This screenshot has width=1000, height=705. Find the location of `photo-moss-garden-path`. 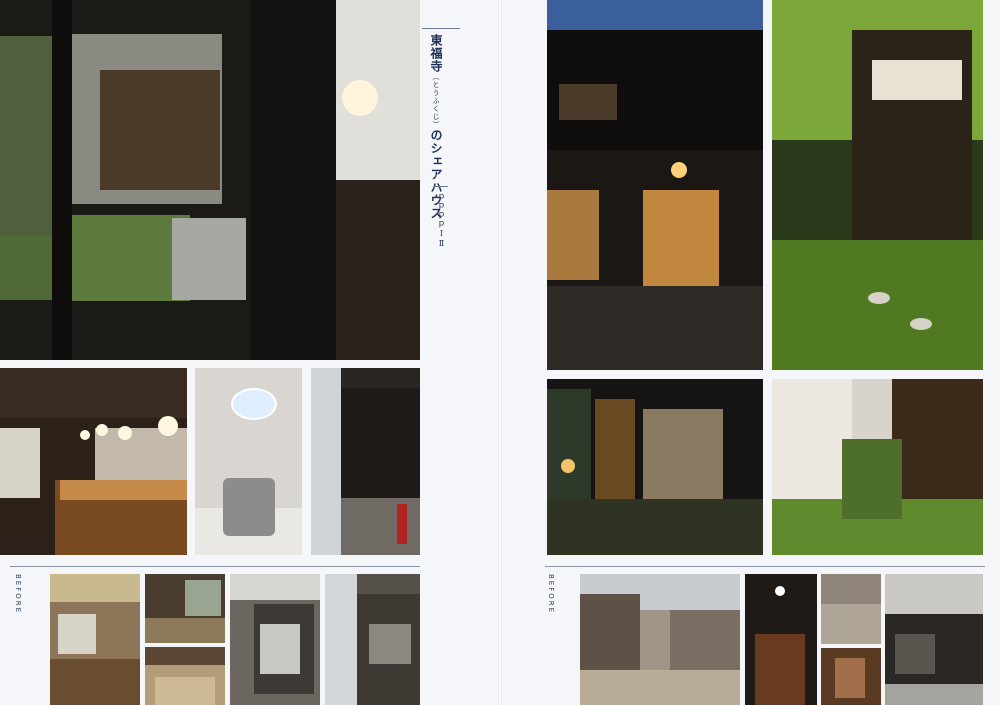

photo-moss-garden-path is located at coordinates (877, 467).